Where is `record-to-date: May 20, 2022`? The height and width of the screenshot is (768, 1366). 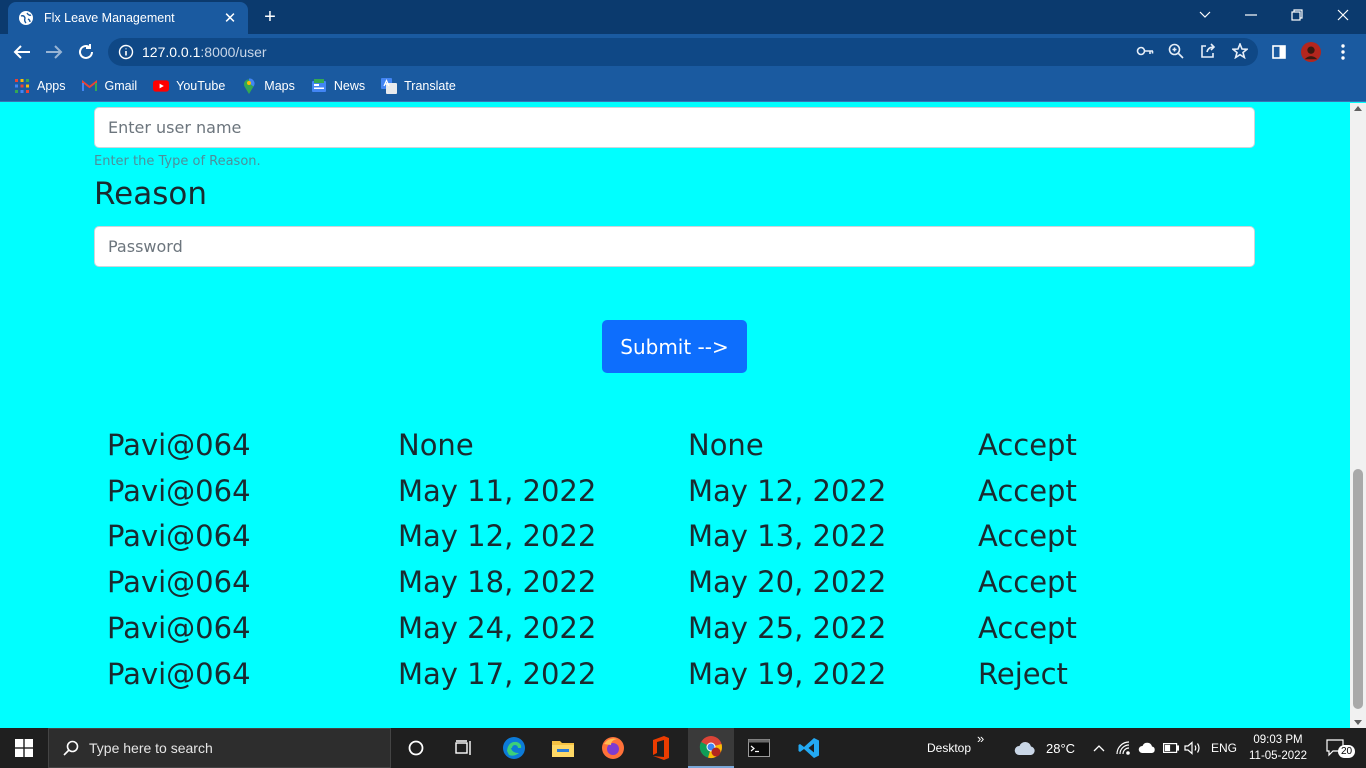 record-to-date: May 20, 2022 is located at coordinates (787, 582).